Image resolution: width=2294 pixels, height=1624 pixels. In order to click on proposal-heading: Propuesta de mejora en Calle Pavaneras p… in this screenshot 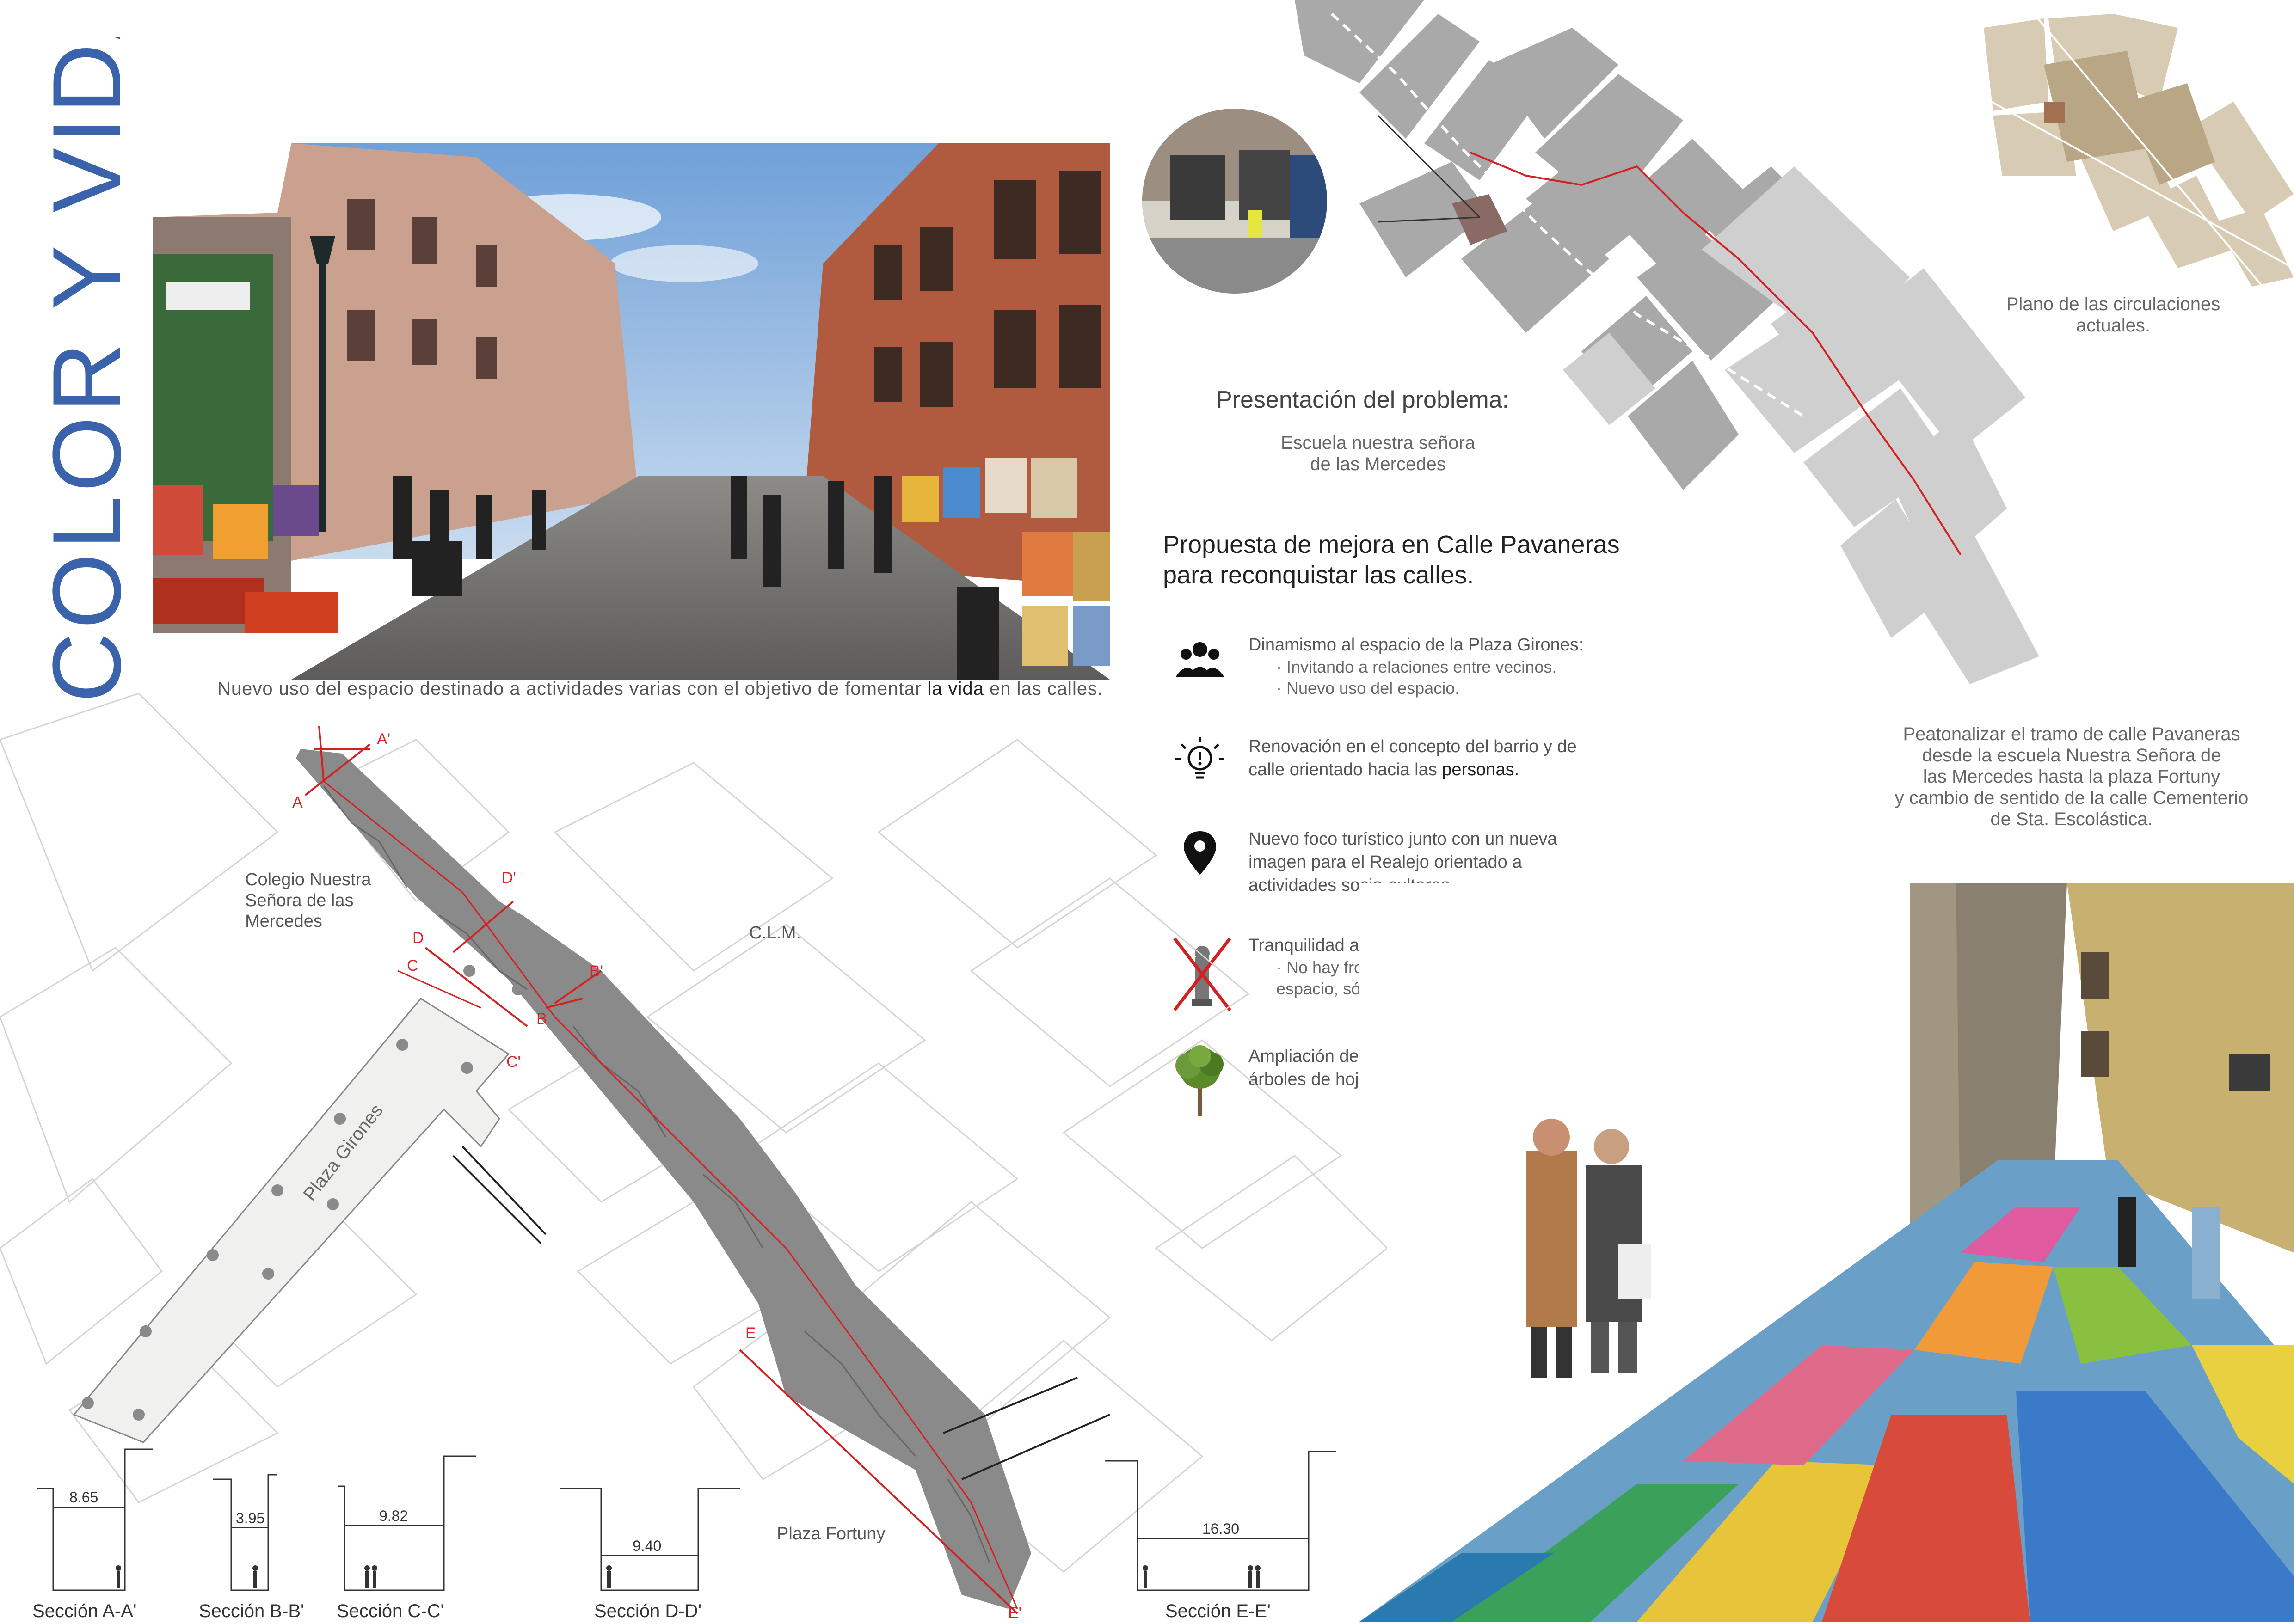, I will do `click(1391, 559)`.